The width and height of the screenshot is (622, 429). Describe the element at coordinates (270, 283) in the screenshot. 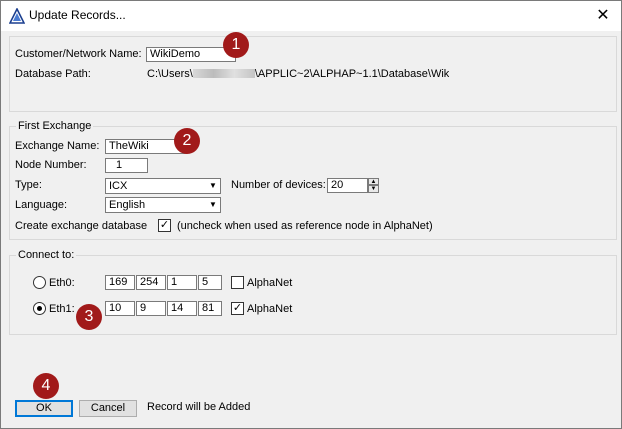

I see `eth0-alphanet-label: AlphaNet` at that location.